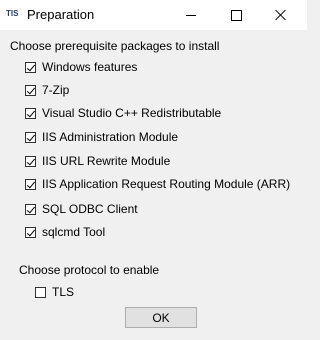 This screenshot has width=320, height=340. I want to click on checkbox-label: Visual Studio C++ Redistributable, so click(132, 113).